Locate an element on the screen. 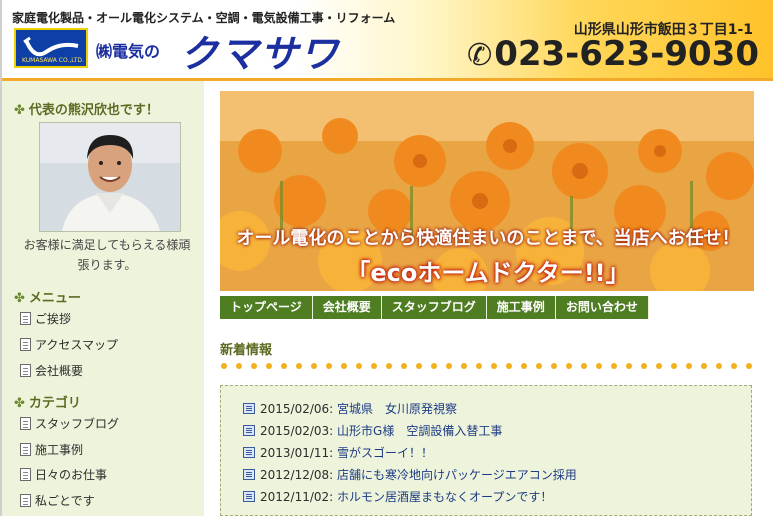  phone-number: 023-623-9030 is located at coordinates (626, 54).